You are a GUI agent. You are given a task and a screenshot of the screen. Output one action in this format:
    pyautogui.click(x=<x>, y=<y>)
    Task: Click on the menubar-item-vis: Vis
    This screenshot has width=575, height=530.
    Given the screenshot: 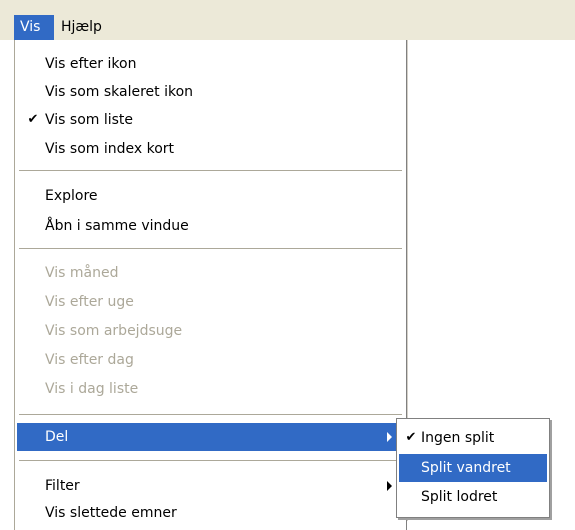 What is the action you would take?
    pyautogui.click(x=34, y=27)
    